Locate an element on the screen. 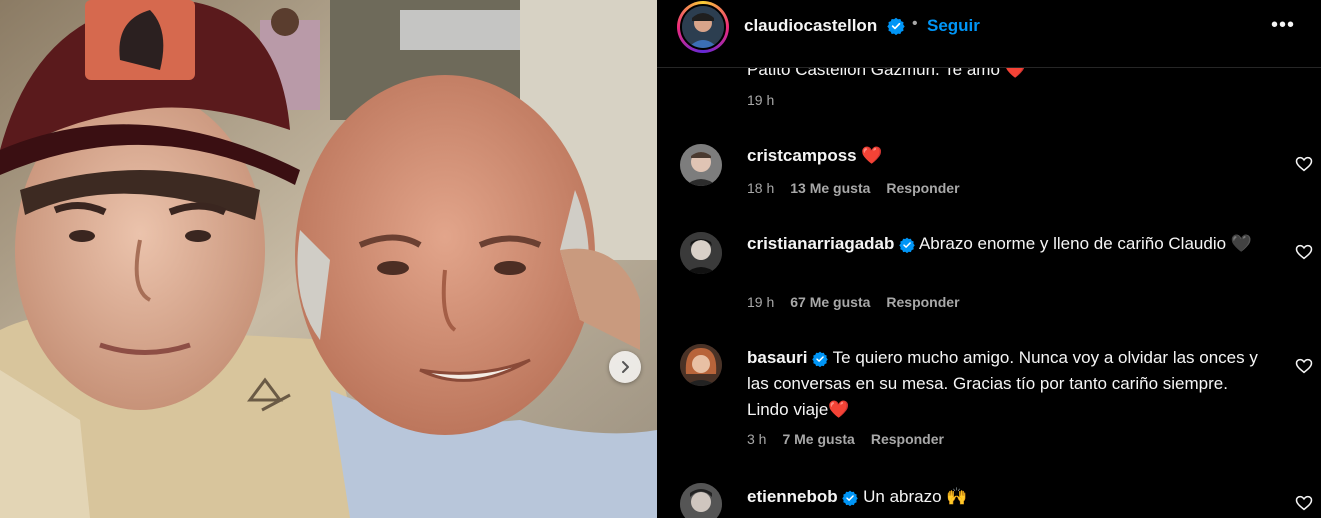  comment-meta: 18 h 13 Me gusta Responder is located at coordinates (861, 188).